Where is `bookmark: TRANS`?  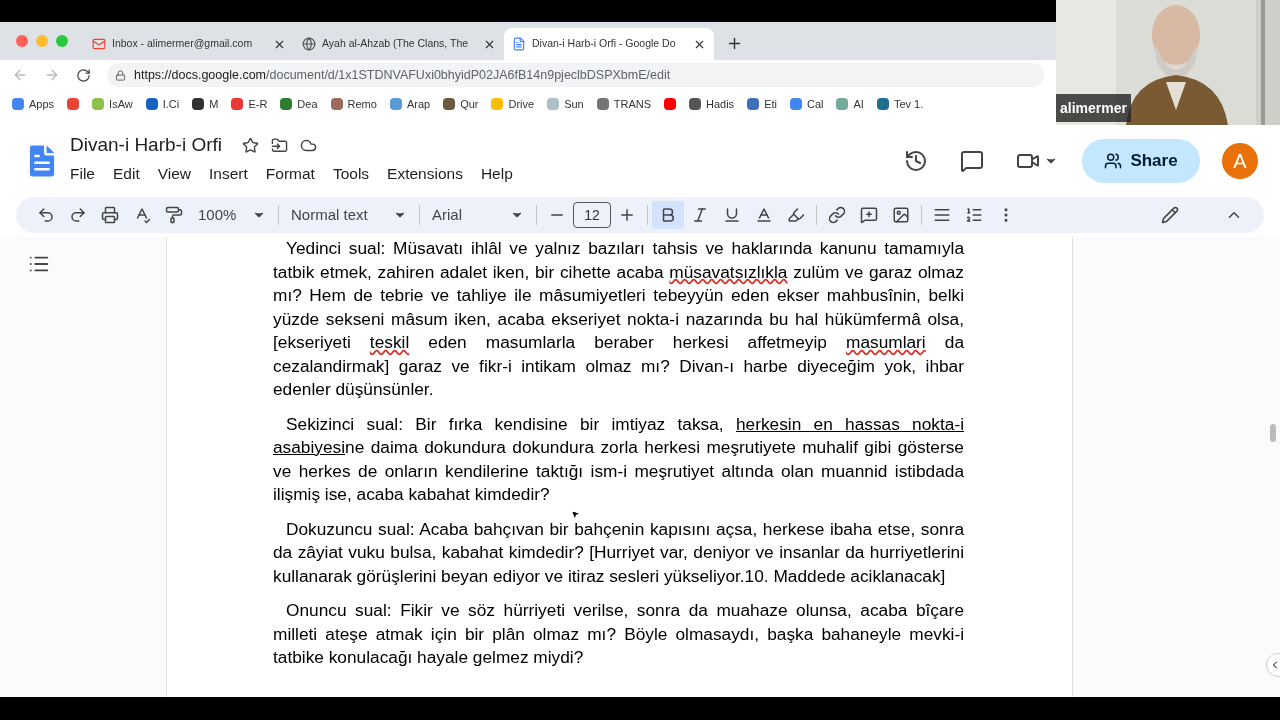
bookmark: TRANS is located at coordinates (623, 104).